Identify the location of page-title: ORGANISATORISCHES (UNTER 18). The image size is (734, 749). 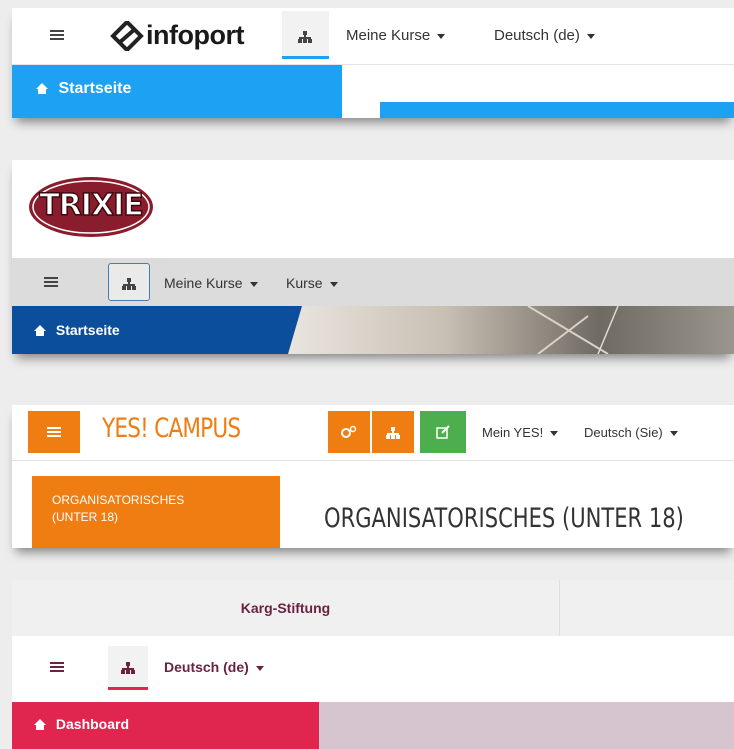
(504, 518).